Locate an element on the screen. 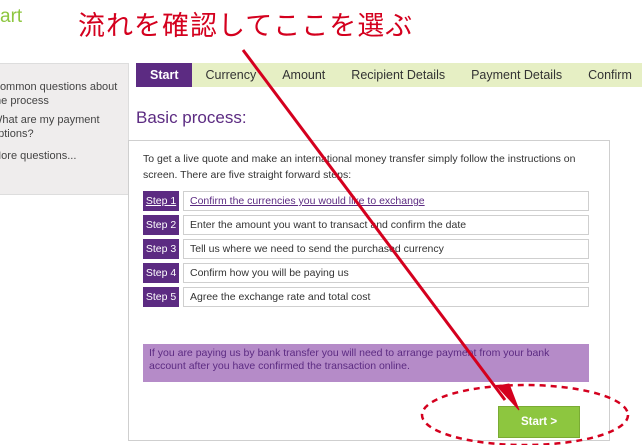  tab-amount: Amount is located at coordinates (303, 75).